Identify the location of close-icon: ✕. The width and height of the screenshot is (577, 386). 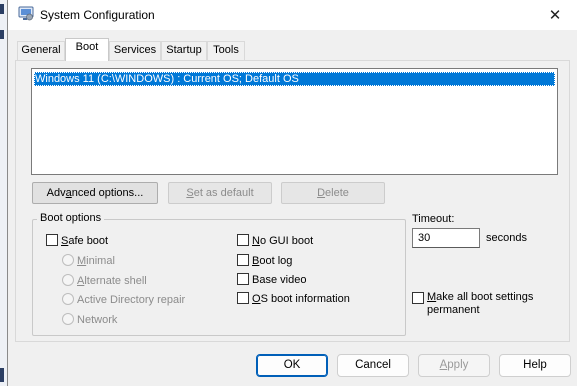
(555, 15).